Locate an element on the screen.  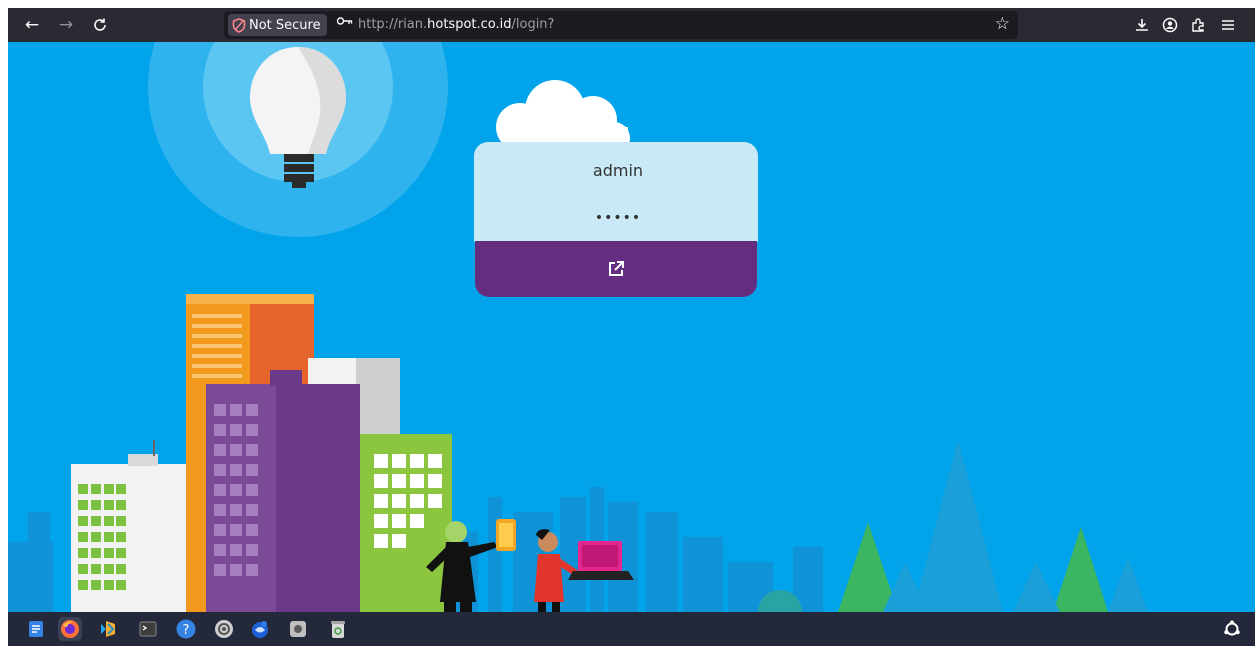
help-icon: ? is located at coordinates (186, 629).